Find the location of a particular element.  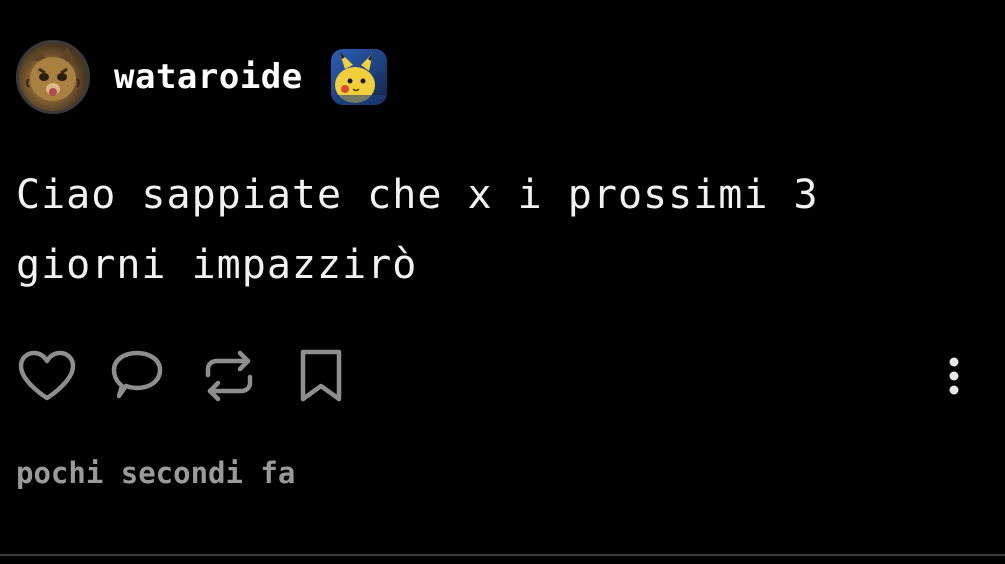

post-text-line-1: Ciao sappiate che x i prossimi 3 is located at coordinates (417, 195).